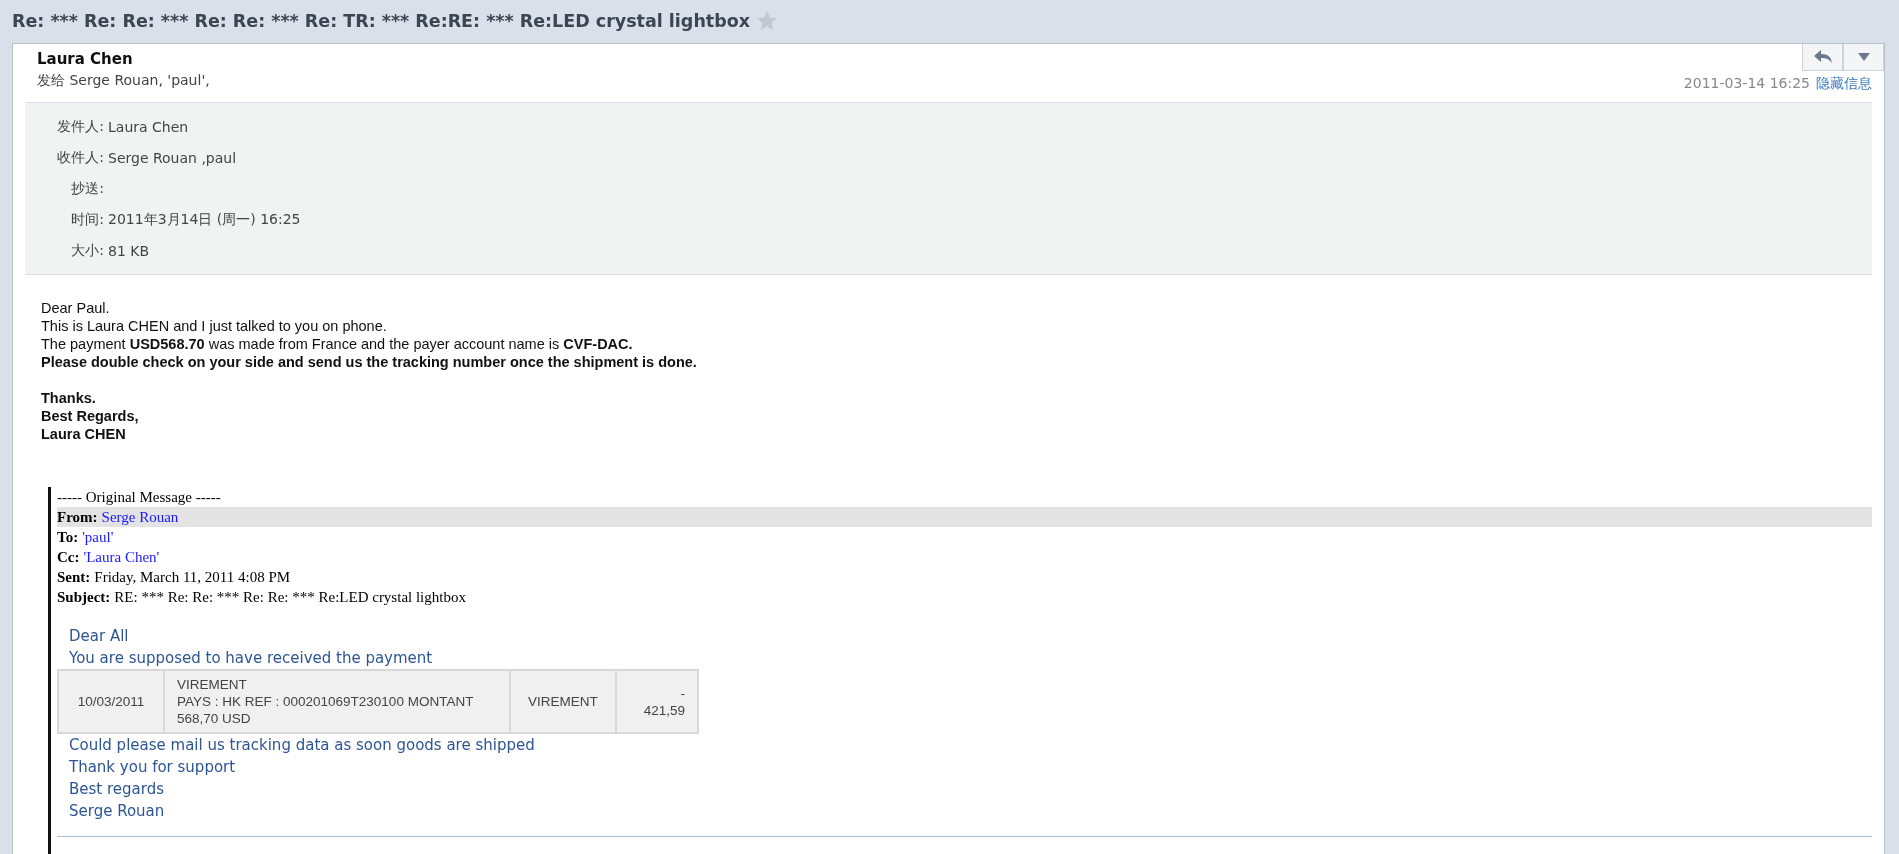 This screenshot has width=1899, height=854. What do you see at coordinates (77, 517) in the screenshot?
I see `header-label: From:` at bounding box center [77, 517].